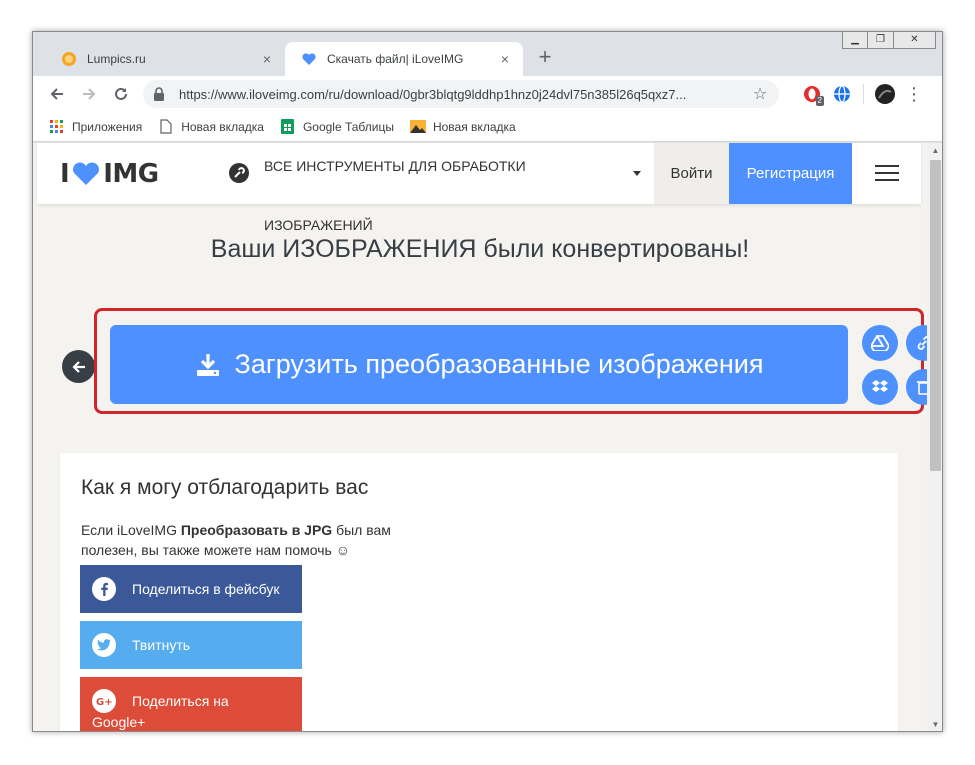 The width and height of the screenshot is (975, 765). I want to click on page-icon, so click(166, 127).